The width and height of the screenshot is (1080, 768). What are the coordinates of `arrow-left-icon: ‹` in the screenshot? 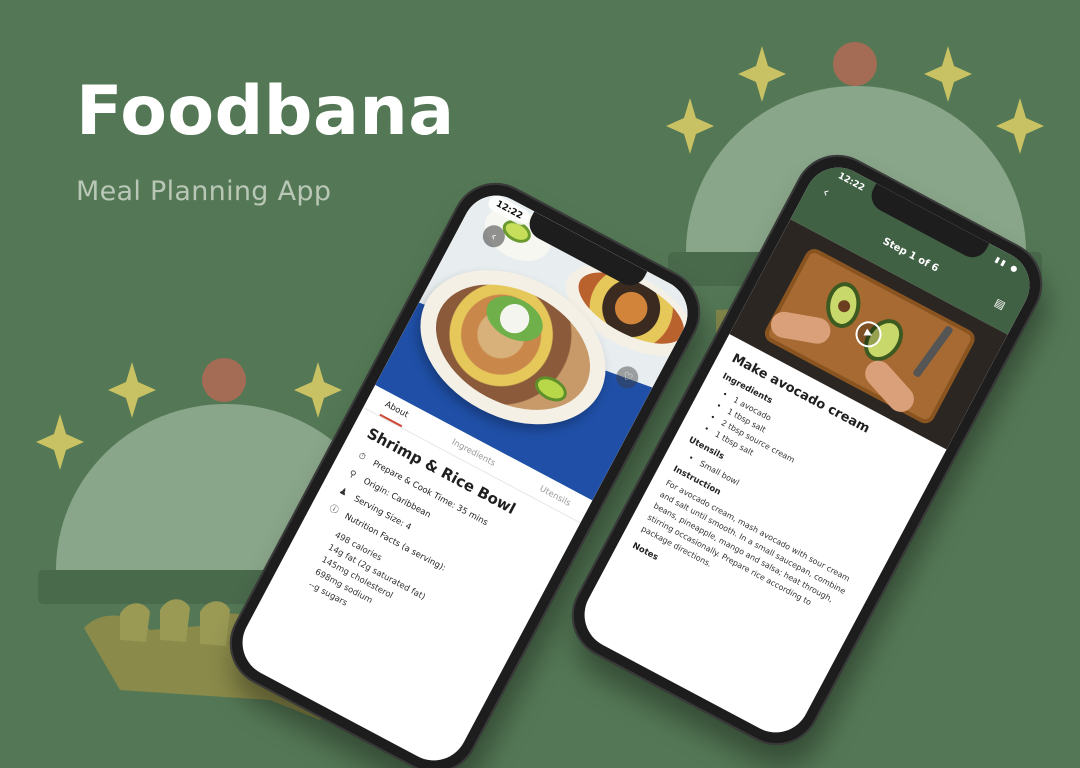 It's located at (826, 193).